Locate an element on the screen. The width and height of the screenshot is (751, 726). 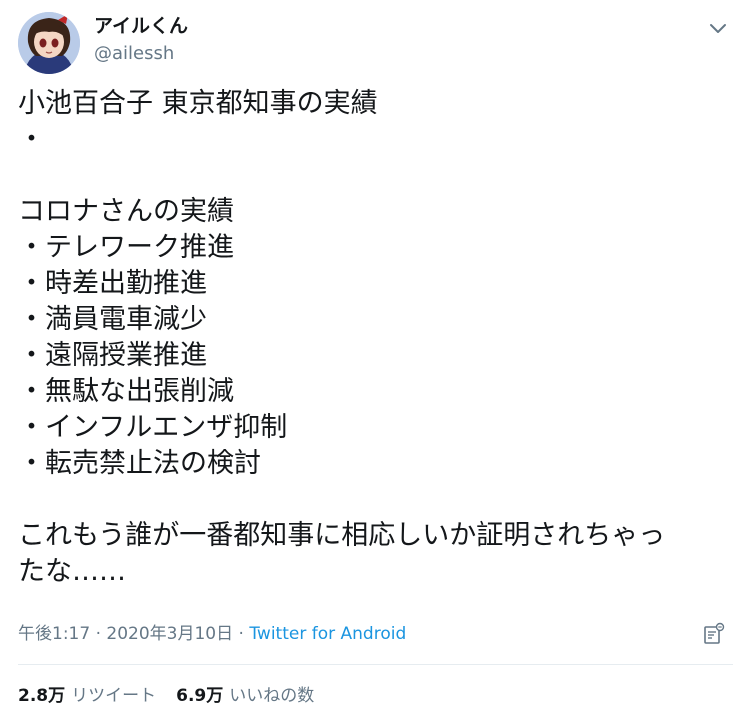
tweet-line: ・無駄な出張削減 is located at coordinates (126, 391).